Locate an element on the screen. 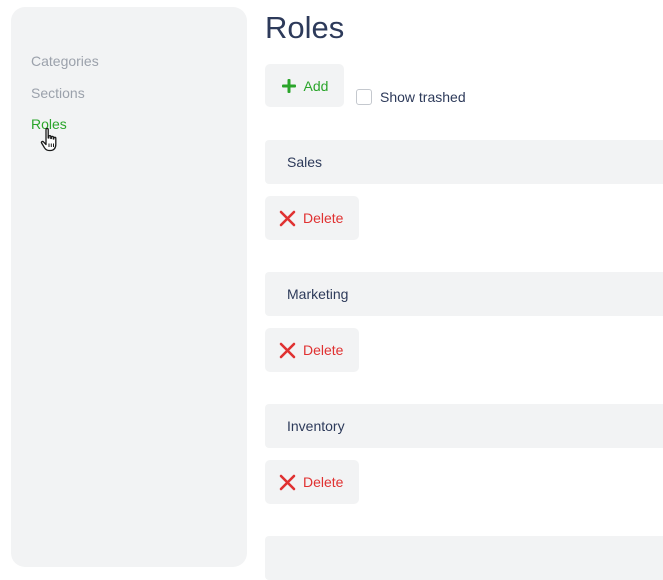 This screenshot has height=580, width=663. plus-icon is located at coordinates (288, 85).